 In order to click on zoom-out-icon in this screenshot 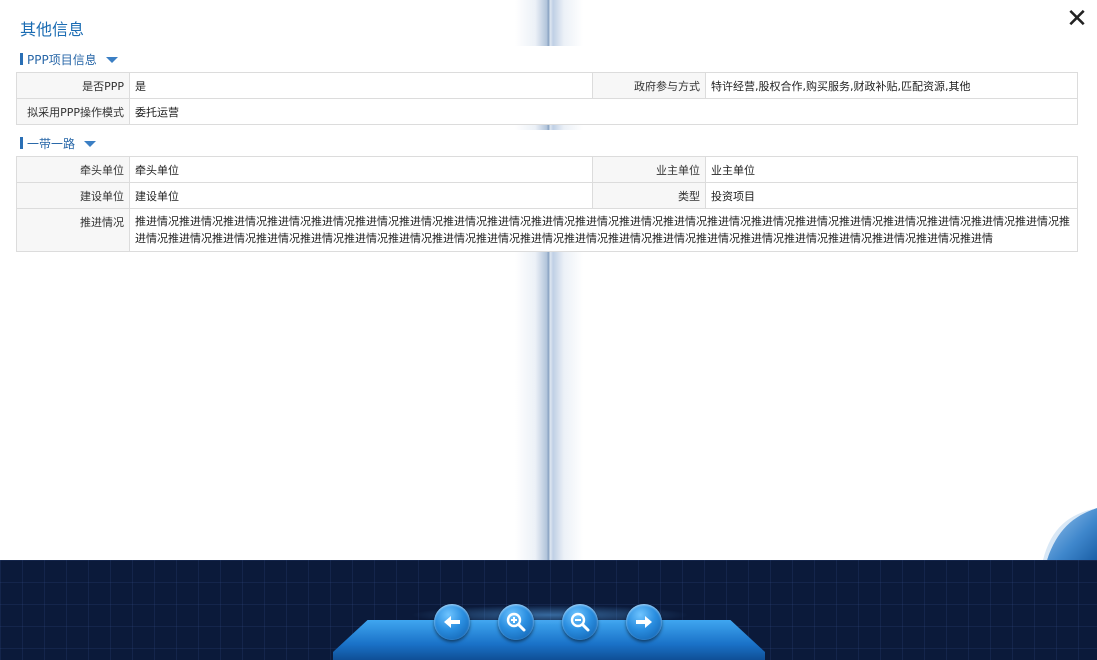, I will do `click(580, 622)`.